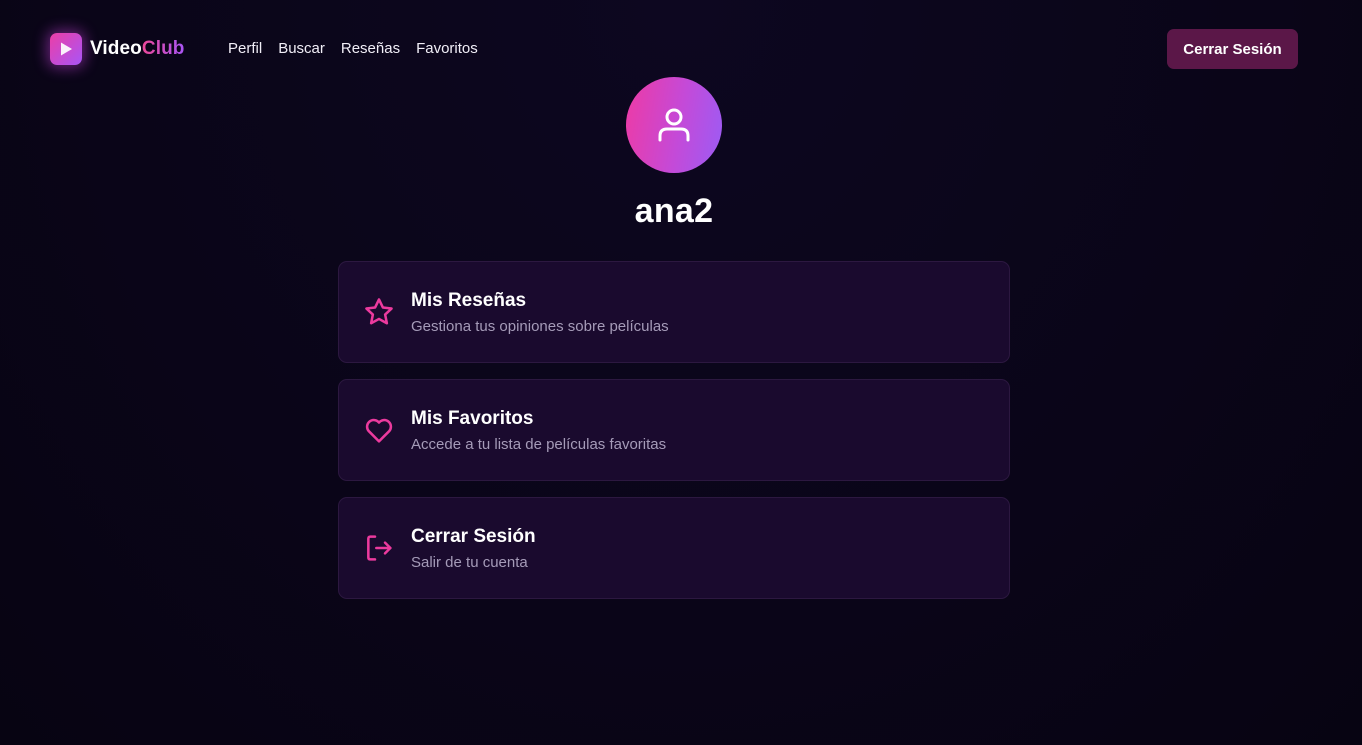 This screenshot has height=745, width=1362. What do you see at coordinates (301, 49) in the screenshot?
I see `nav-link-buscar: Buscar` at bounding box center [301, 49].